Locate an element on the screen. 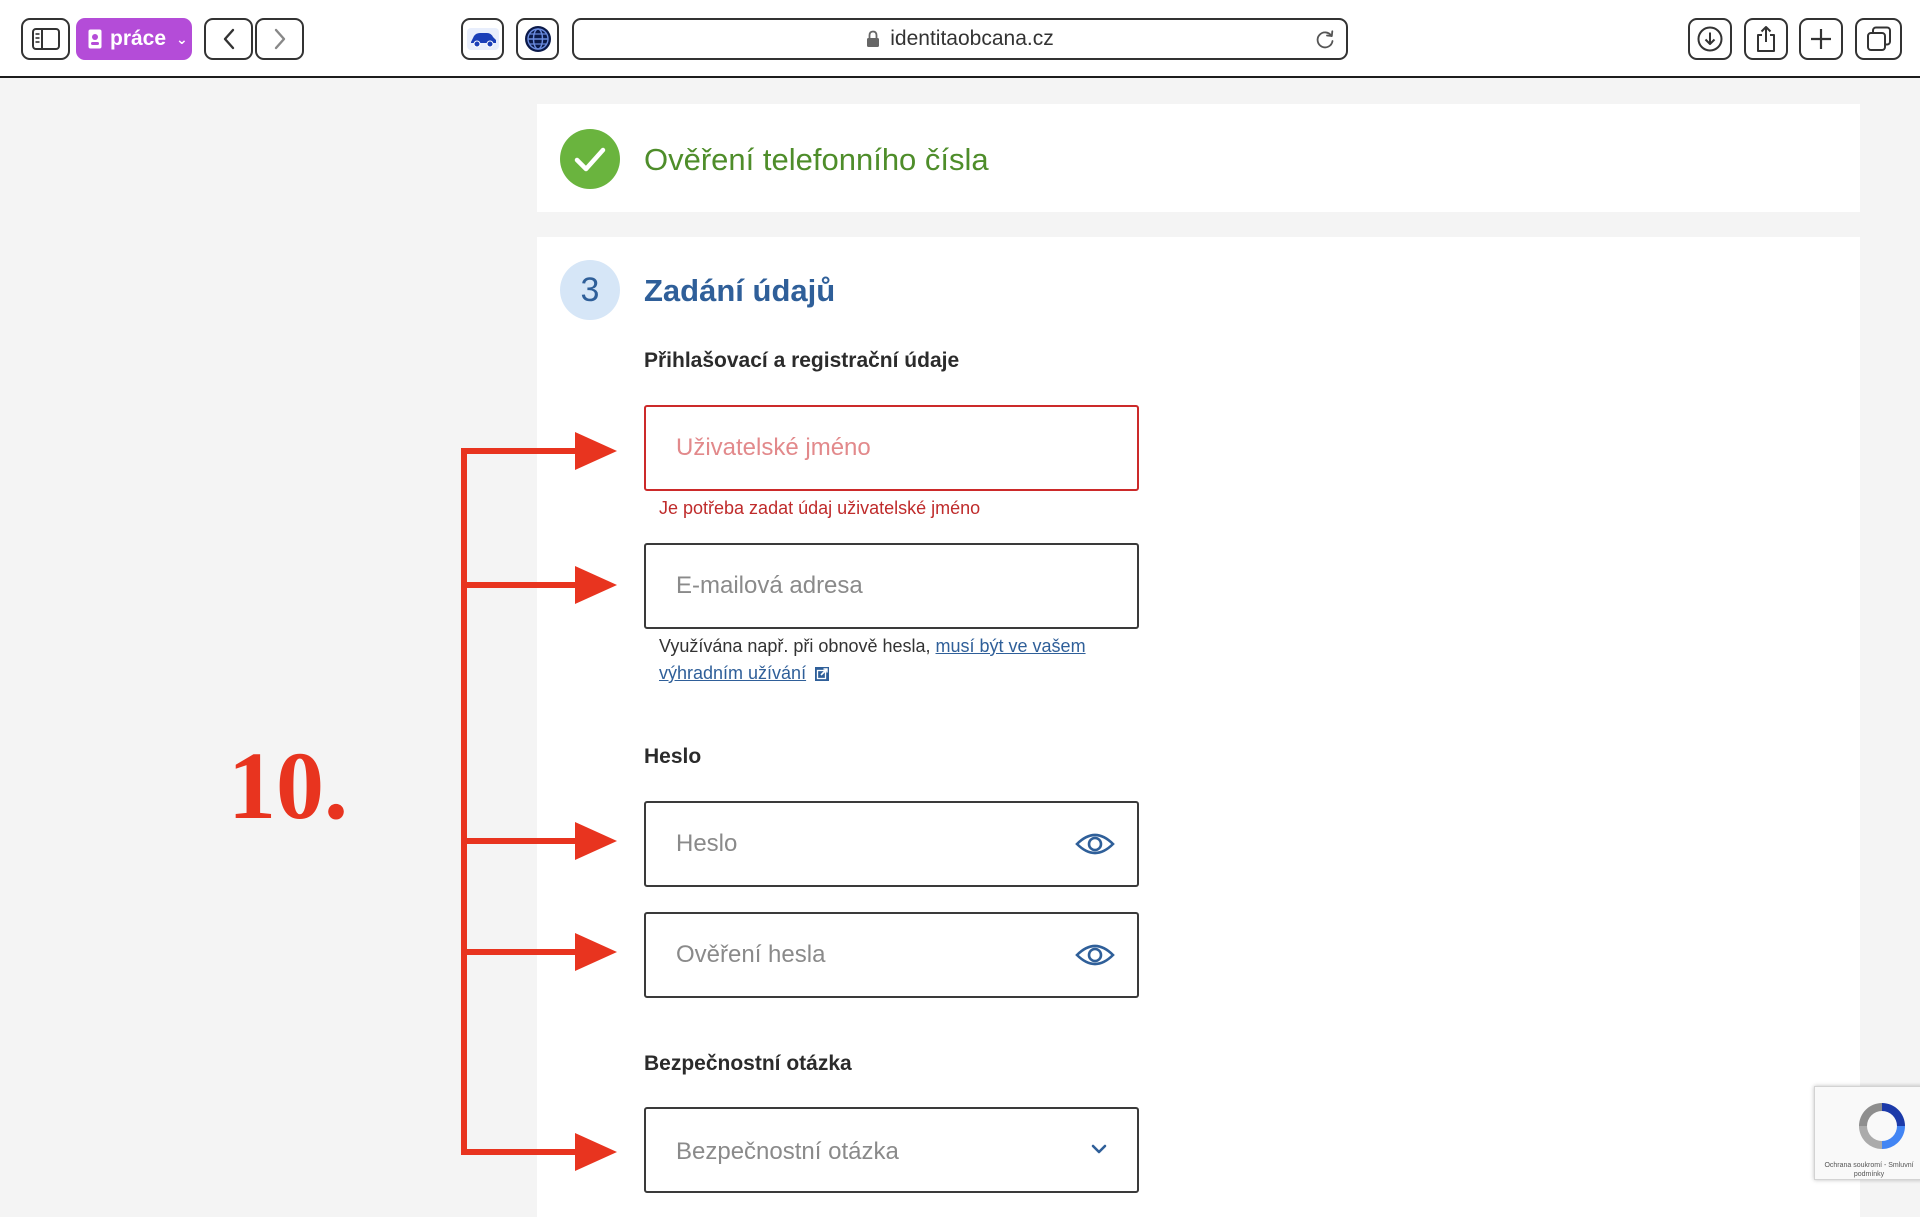 The width and height of the screenshot is (1920, 1217). recaptcha-badge: Ochrana soukromí - Smluvní podmínky is located at coordinates (1867, 1133).